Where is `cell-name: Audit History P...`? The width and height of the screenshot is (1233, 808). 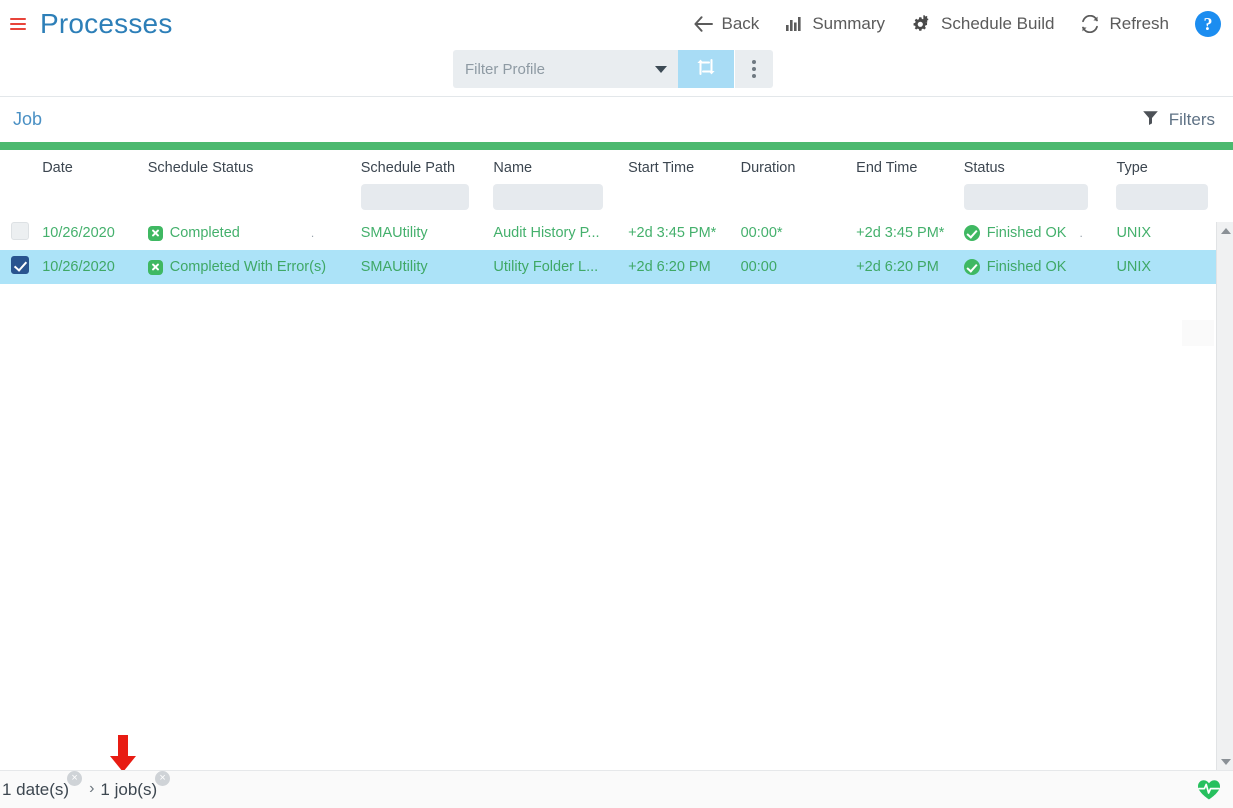 cell-name: Audit History P... is located at coordinates (561, 233).